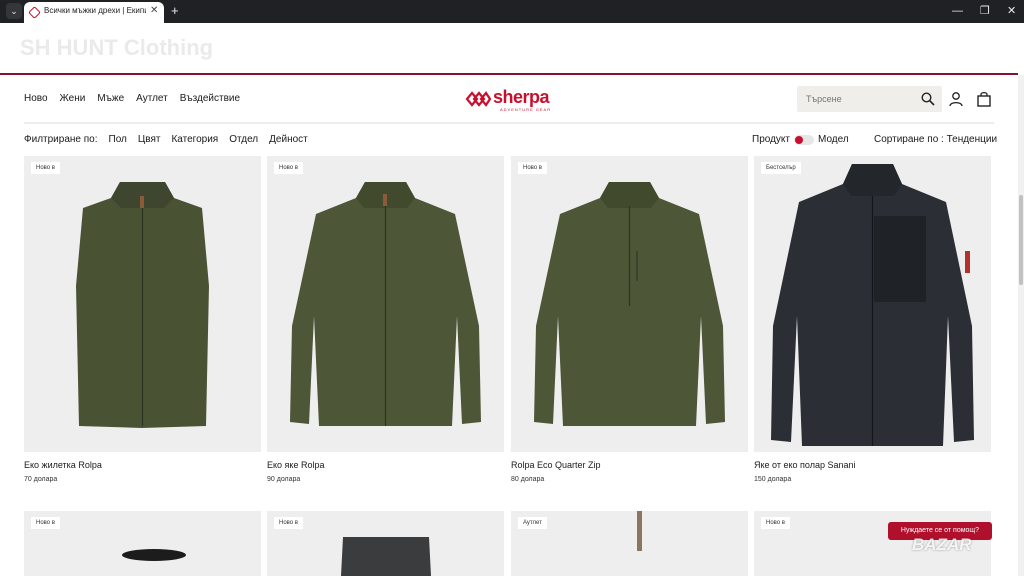 The image size is (1024, 576). I want to click on filter-activity: Дейност, so click(288, 139).